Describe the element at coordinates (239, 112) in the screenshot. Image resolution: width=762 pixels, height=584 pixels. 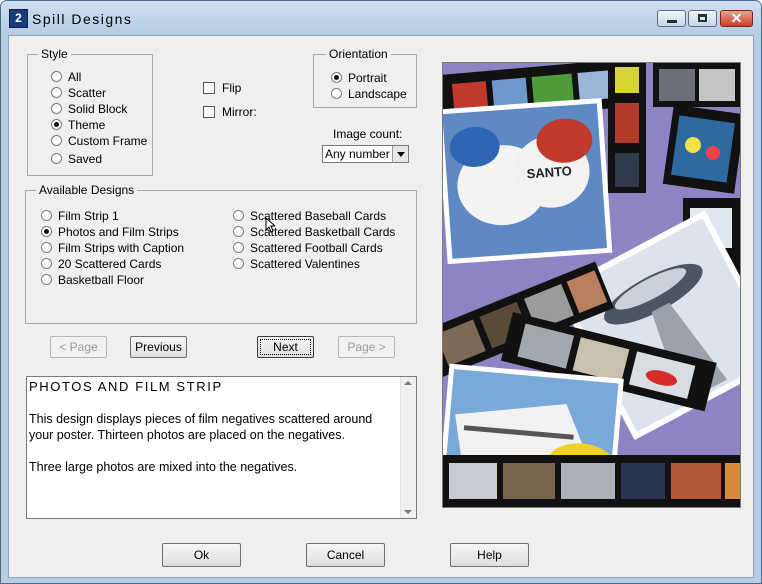
I see `mirror-label: Mirror:` at that location.